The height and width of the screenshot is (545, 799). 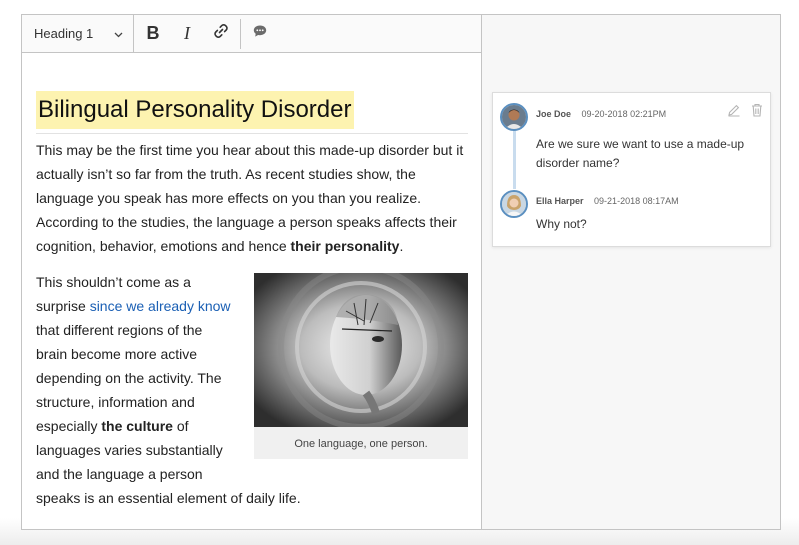 I want to click on comment-header: Ella Harper 09-21-2018 08:17AM, so click(x=607, y=201).